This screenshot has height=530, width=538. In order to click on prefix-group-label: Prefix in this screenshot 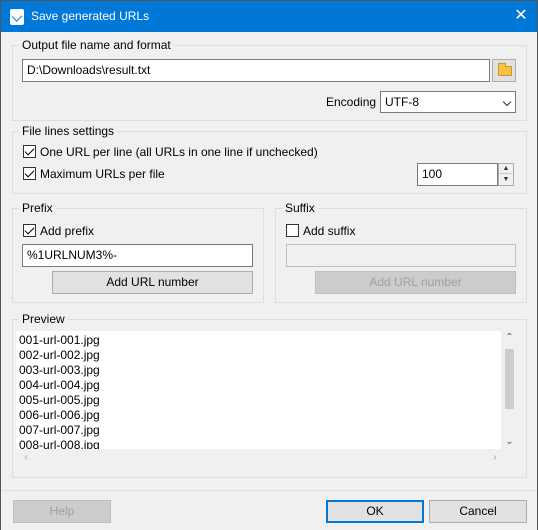, I will do `click(37, 208)`.